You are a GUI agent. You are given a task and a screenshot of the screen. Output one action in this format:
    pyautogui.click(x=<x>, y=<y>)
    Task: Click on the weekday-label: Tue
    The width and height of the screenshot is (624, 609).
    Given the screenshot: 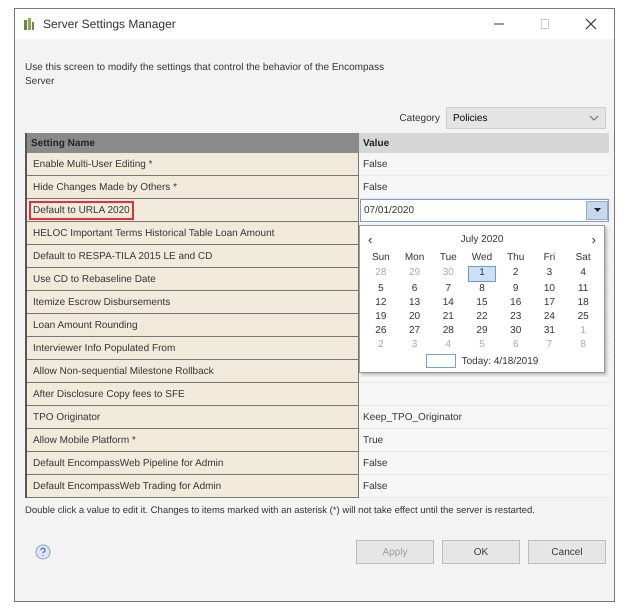 What is the action you would take?
    pyautogui.click(x=448, y=258)
    